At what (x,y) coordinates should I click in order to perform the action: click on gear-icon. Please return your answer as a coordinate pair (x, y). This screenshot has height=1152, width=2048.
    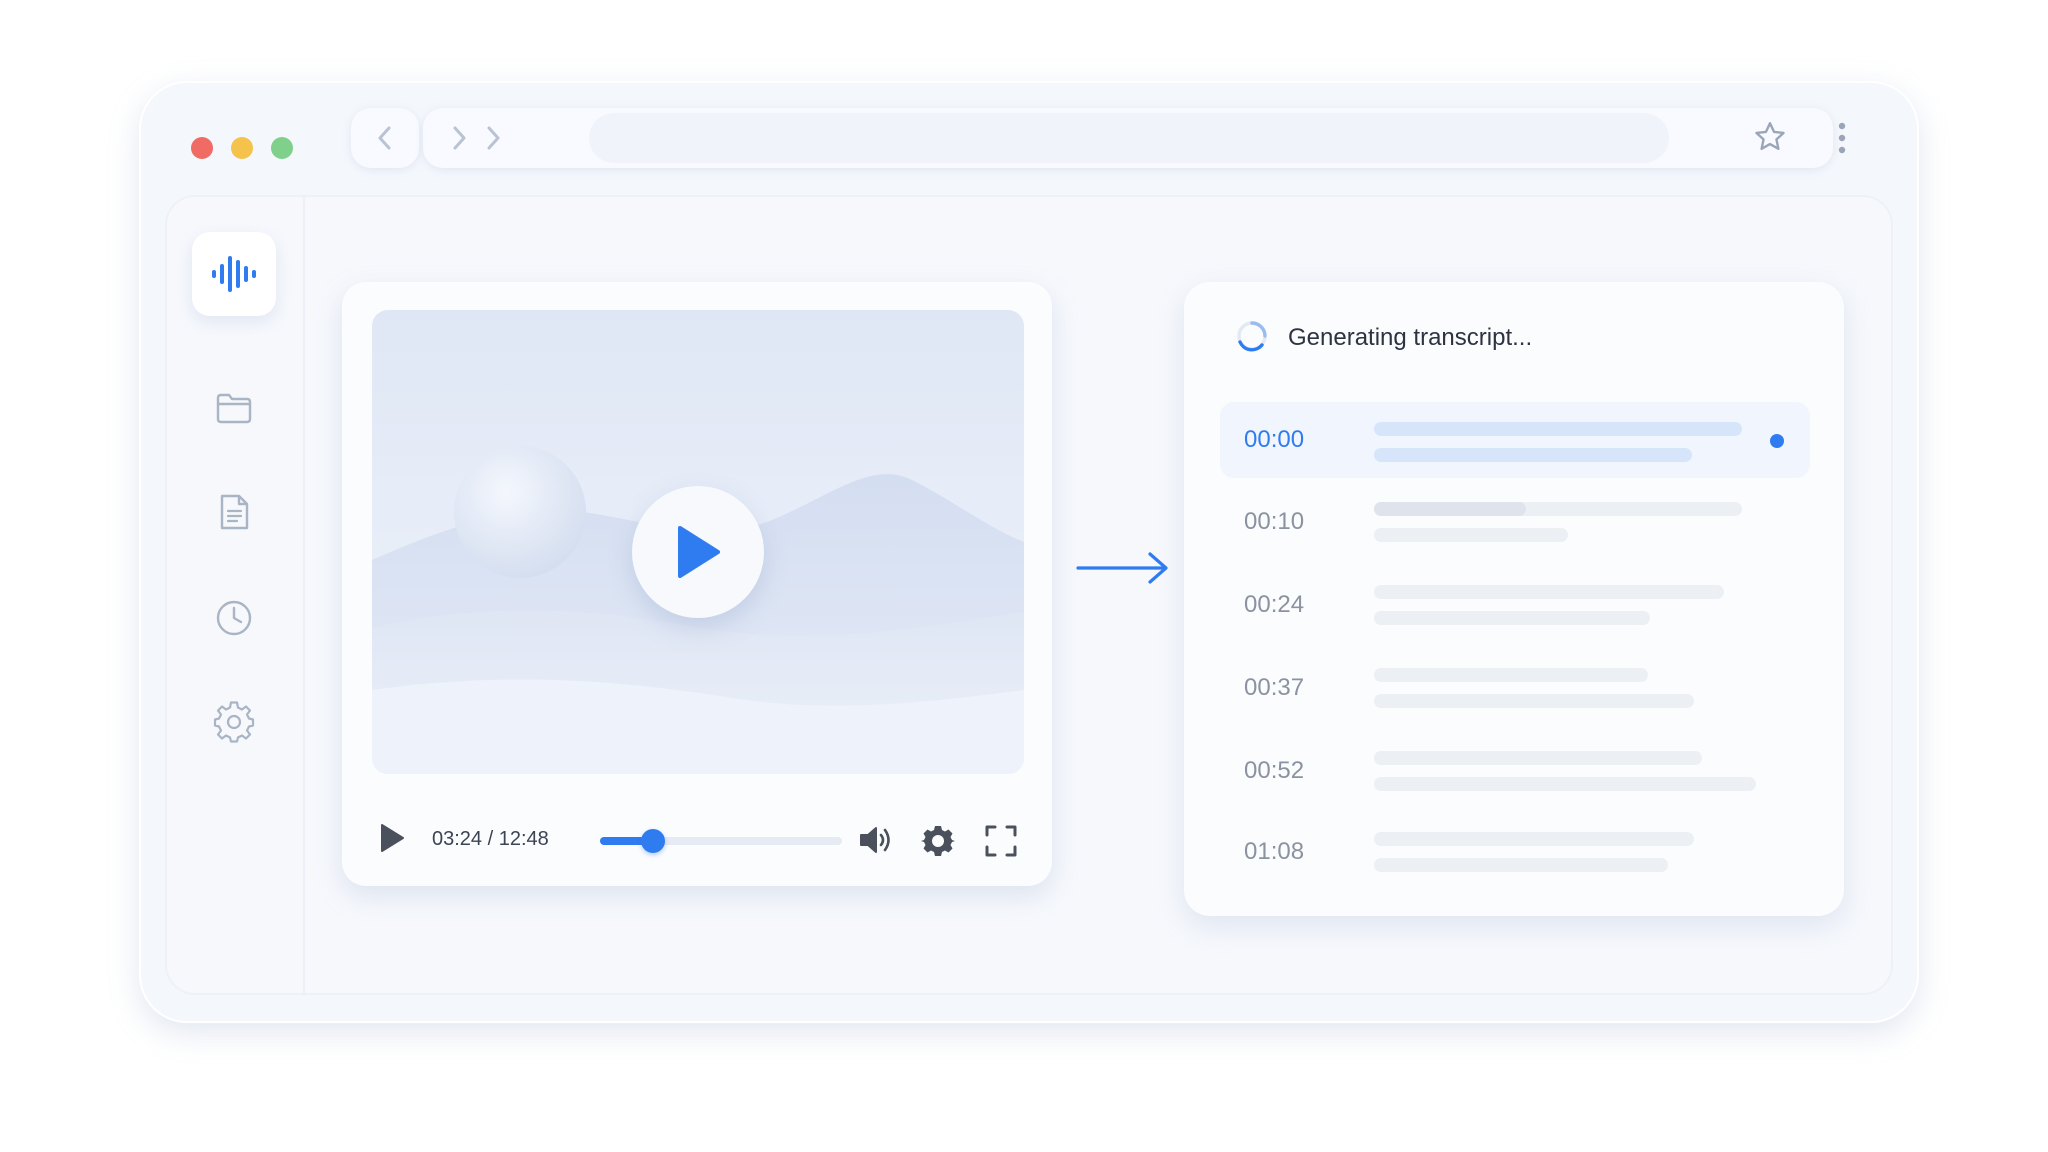
    Looking at the image, I should click on (234, 722).